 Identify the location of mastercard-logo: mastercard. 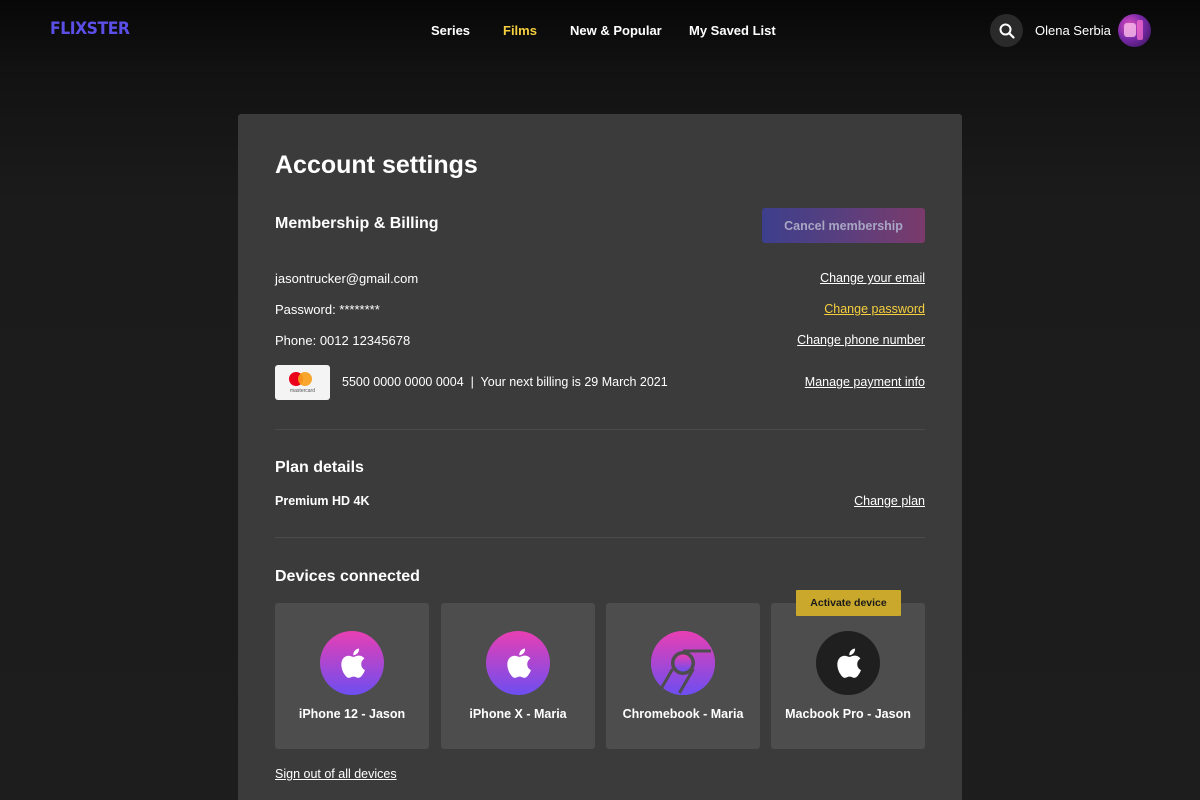
(302, 382).